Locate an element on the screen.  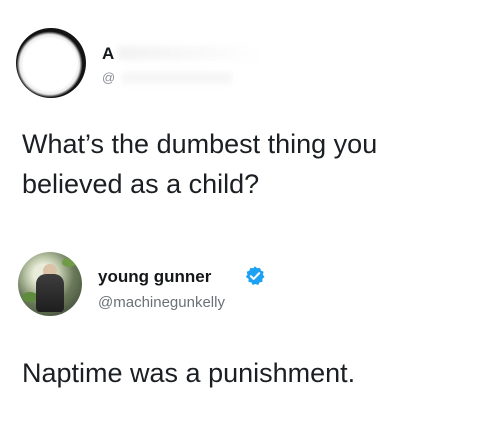
avatar-redaction is located at coordinates (51, 63).